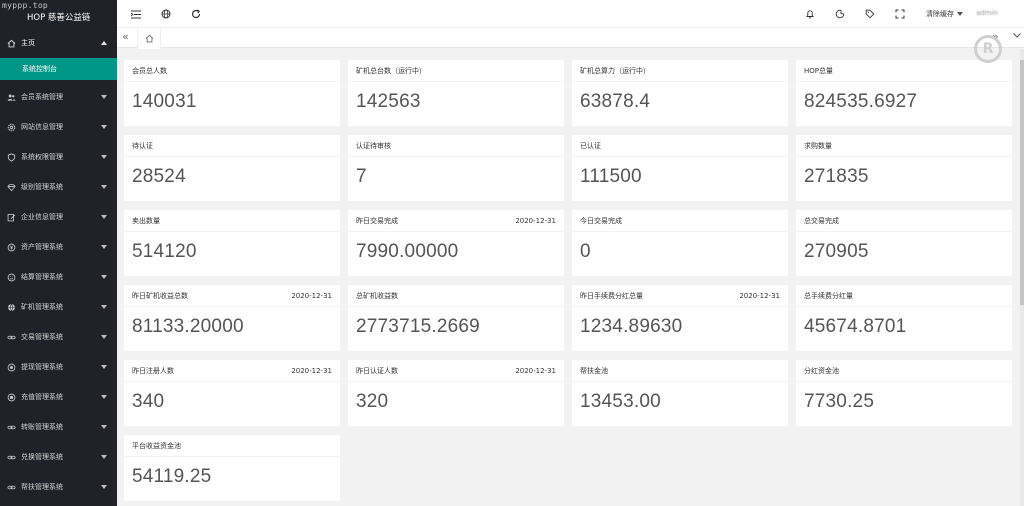  I want to click on tag-icon, so click(870, 14).